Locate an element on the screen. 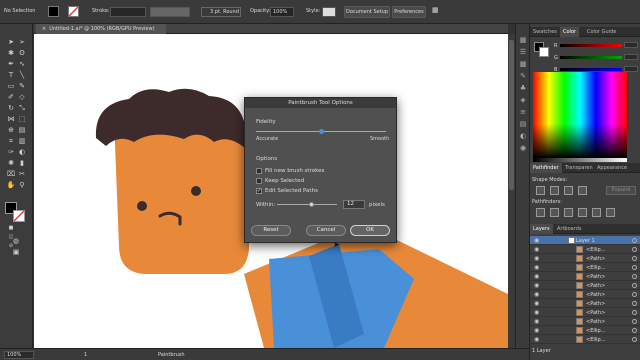 This screenshot has height=360, width=640. arrange-icon: ▦ is located at coordinates (435, 10).